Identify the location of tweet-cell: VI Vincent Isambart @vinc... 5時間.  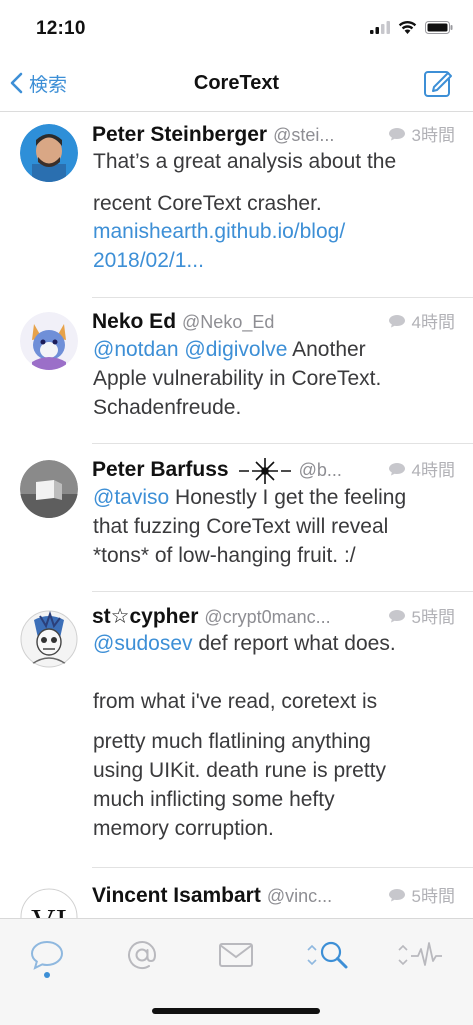
(236, 893).